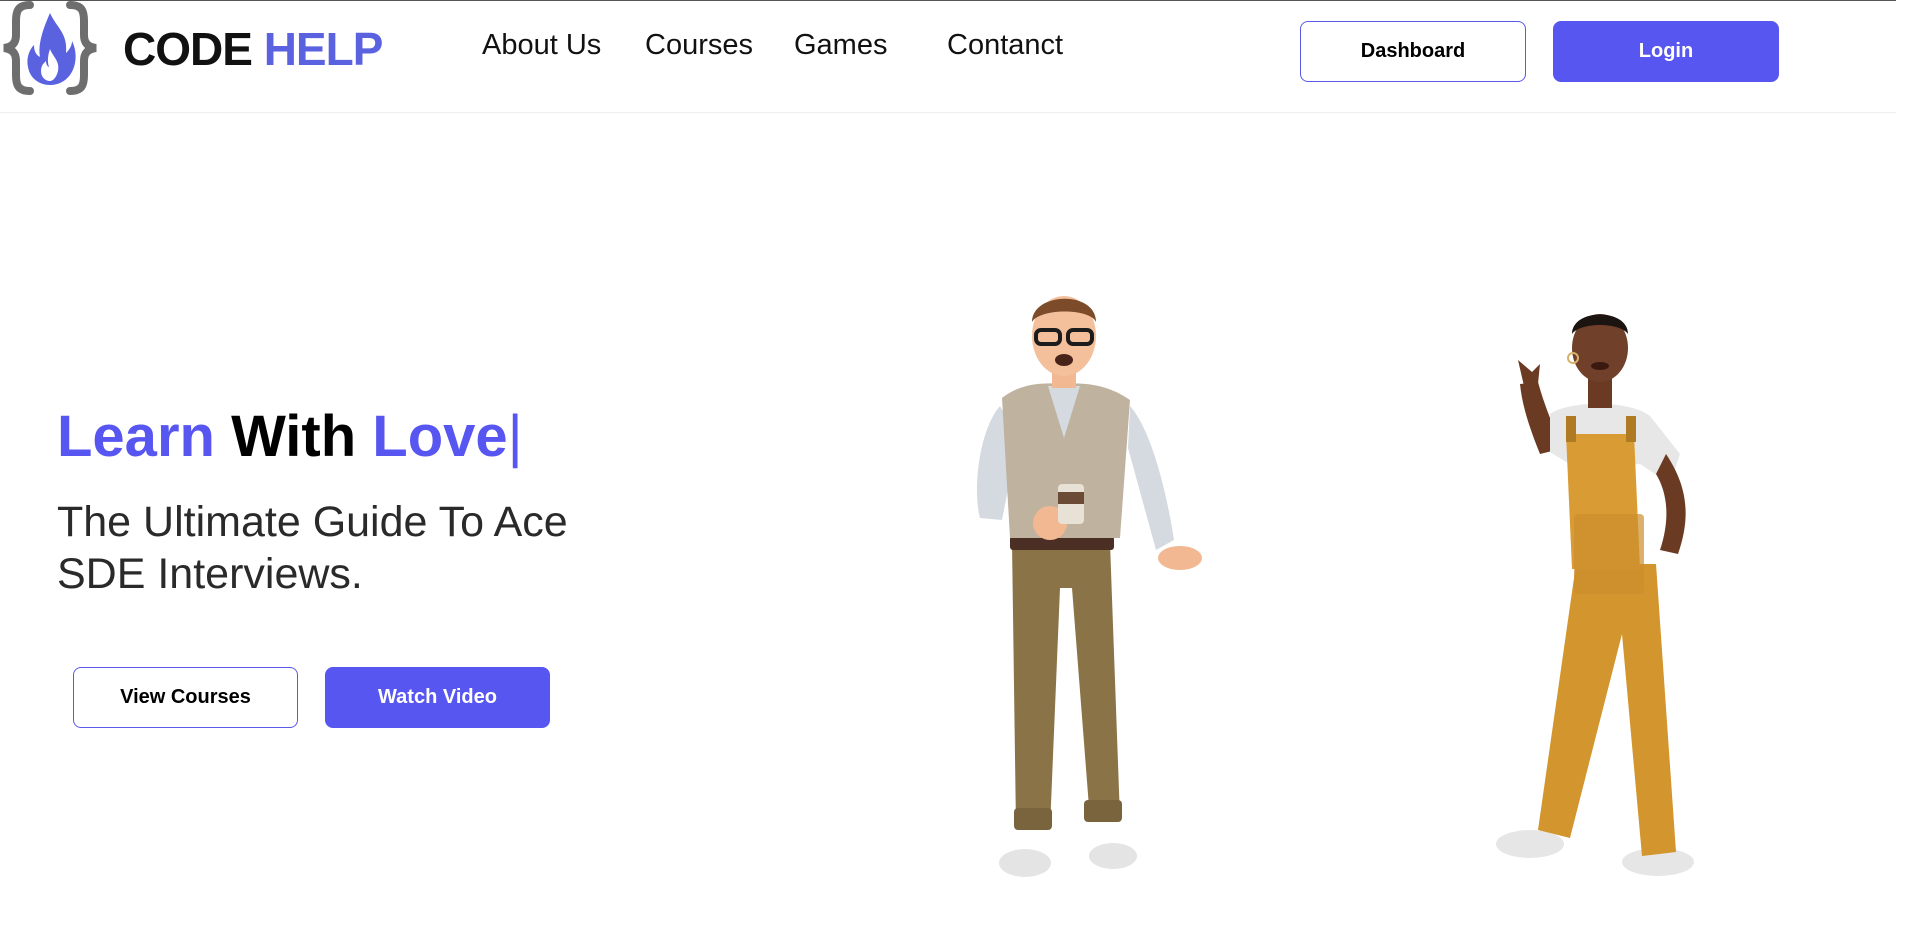 The image size is (1919, 927). What do you see at coordinates (515, 436) in the screenshot?
I see `typing-cursor: |` at bounding box center [515, 436].